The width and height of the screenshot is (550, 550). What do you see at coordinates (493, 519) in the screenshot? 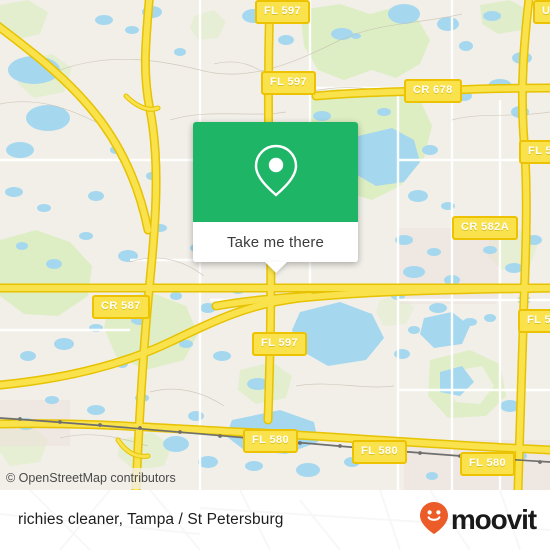
I see `moovit-wordmark: moovit` at bounding box center [493, 519].